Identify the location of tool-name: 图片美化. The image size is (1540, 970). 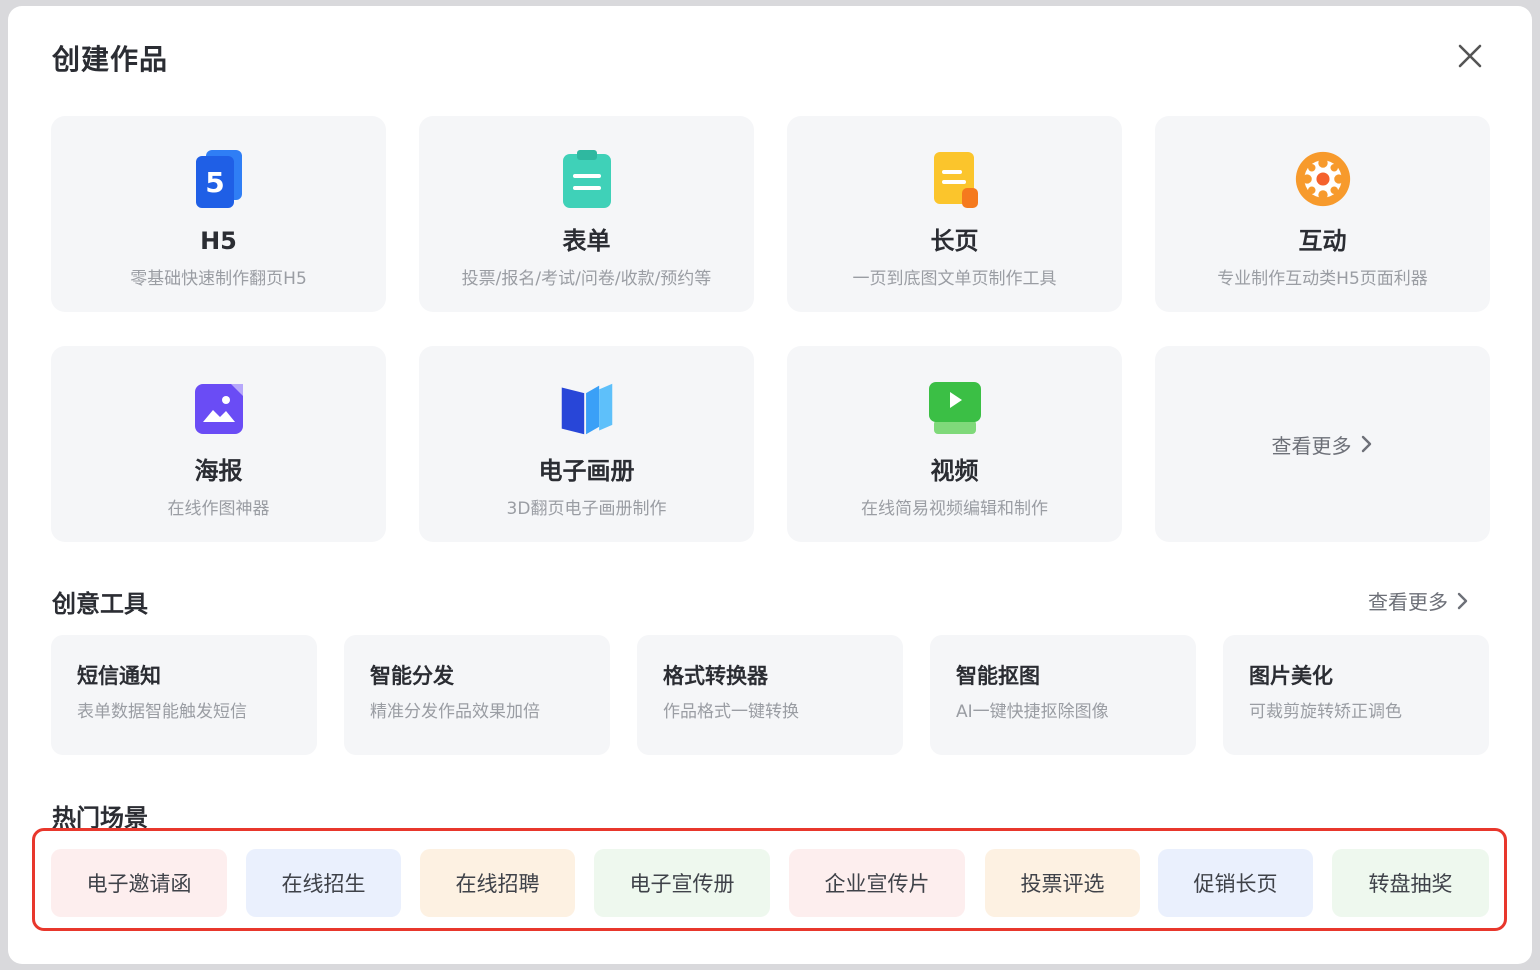
(1291, 676).